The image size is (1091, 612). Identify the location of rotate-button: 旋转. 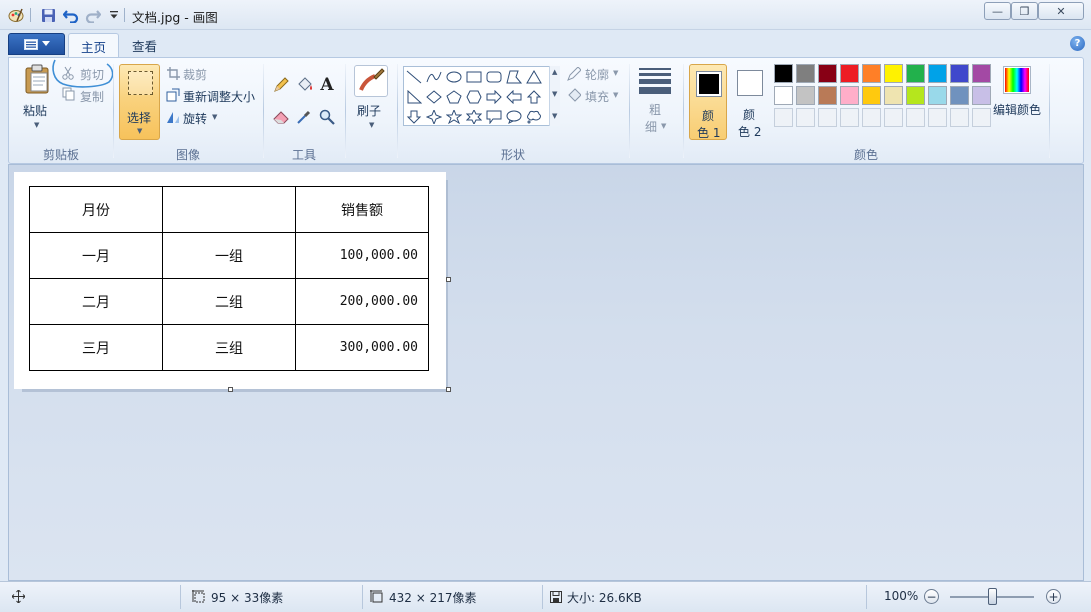
(195, 118).